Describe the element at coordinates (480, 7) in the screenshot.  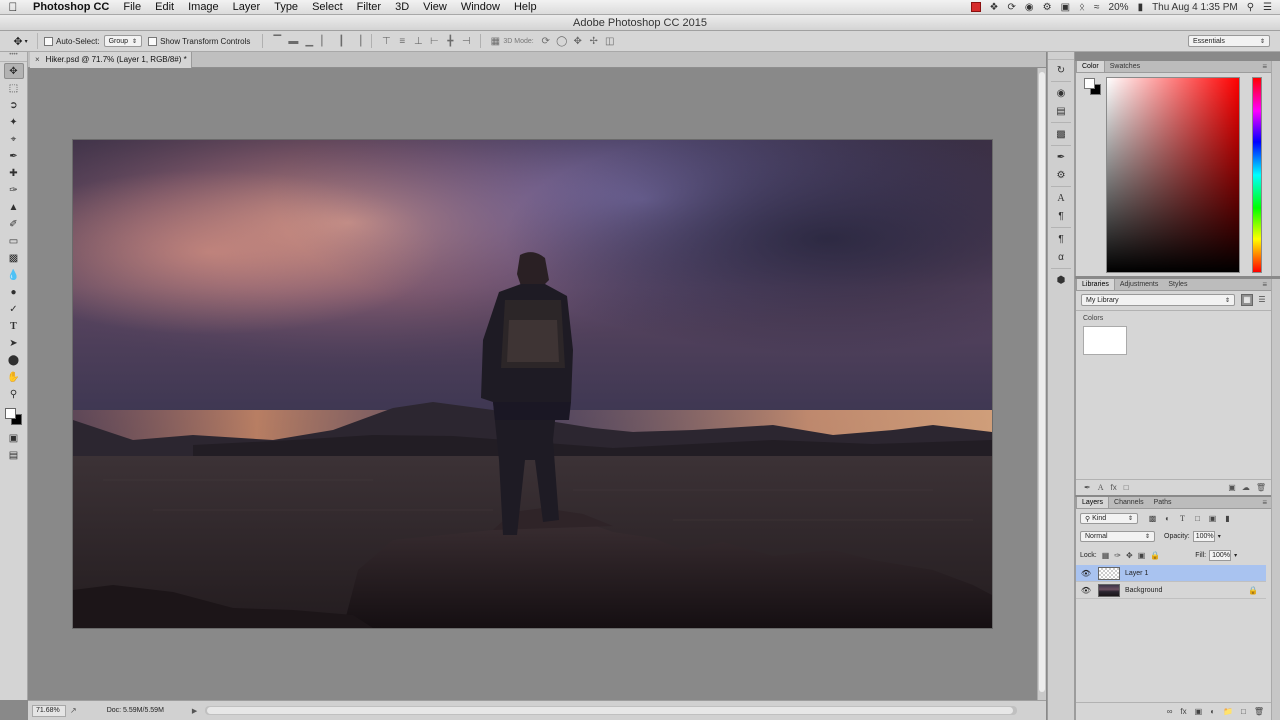
I see `menu-window: Window` at that location.